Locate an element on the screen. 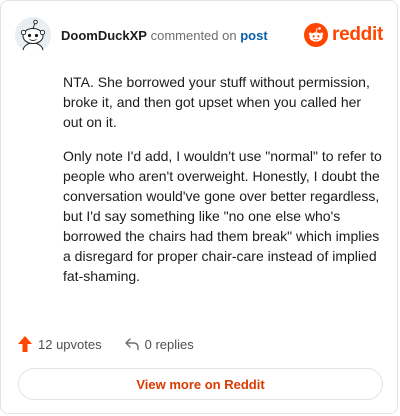 This screenshot has width=400, height=416. reply-arrow-icon is located at coordinates (131, 344).